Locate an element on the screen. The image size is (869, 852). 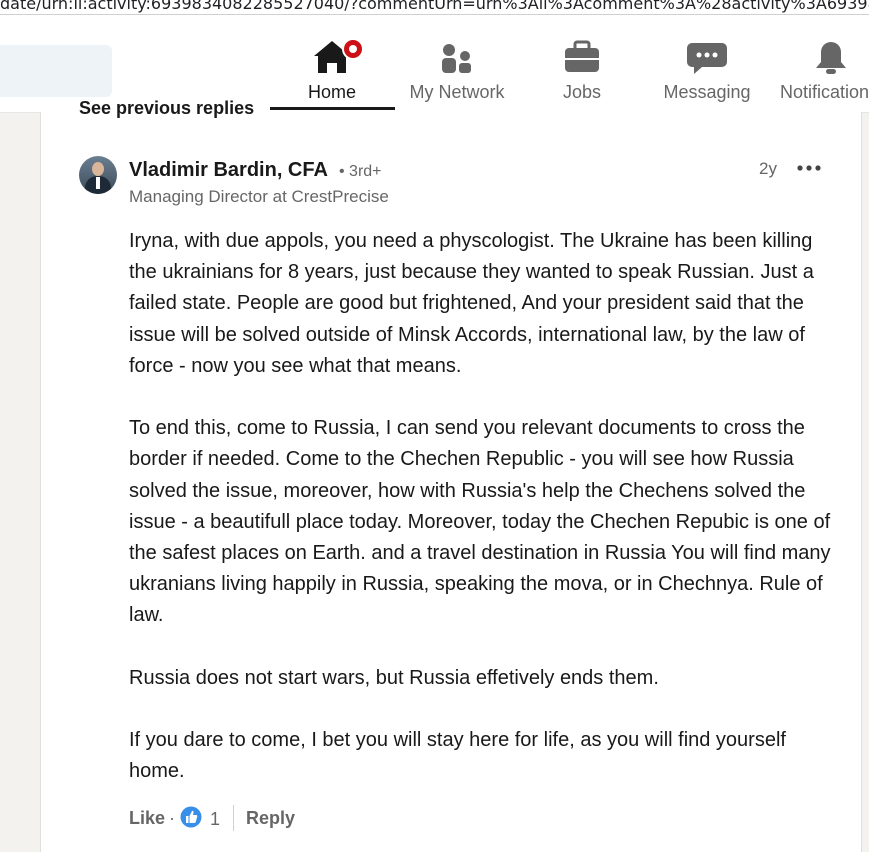
author-headline: Managing Director at CrestPrecise is located at coordinates (259, 196).